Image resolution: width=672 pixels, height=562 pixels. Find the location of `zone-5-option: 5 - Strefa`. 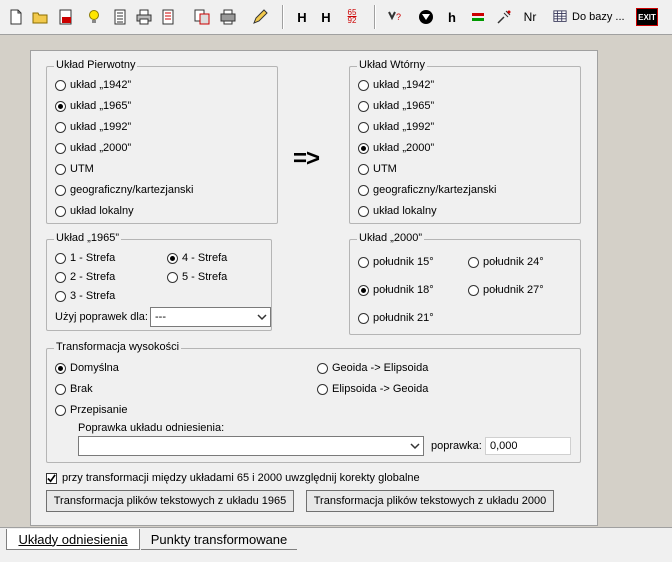

zone-5-option: 5 - Strefa is located at coordinates (197, 277).